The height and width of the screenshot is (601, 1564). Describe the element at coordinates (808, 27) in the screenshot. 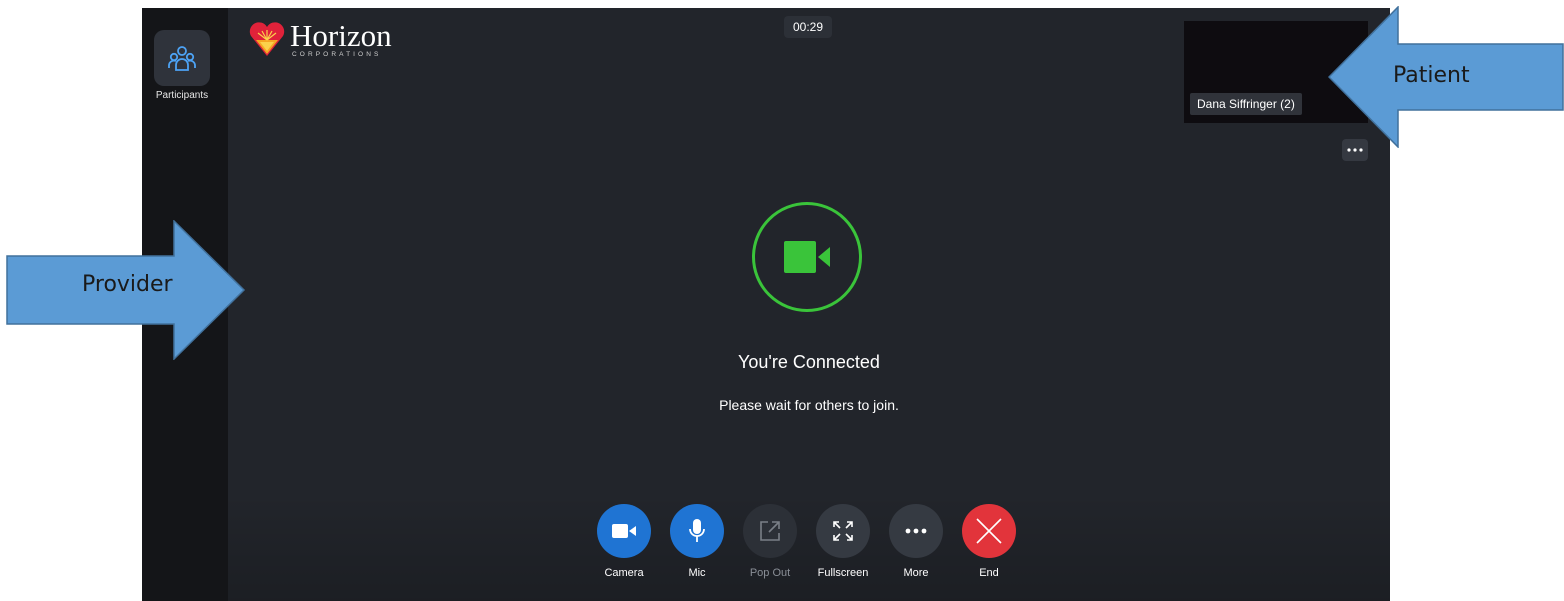

I see `call-timer: 00:29` at that location.